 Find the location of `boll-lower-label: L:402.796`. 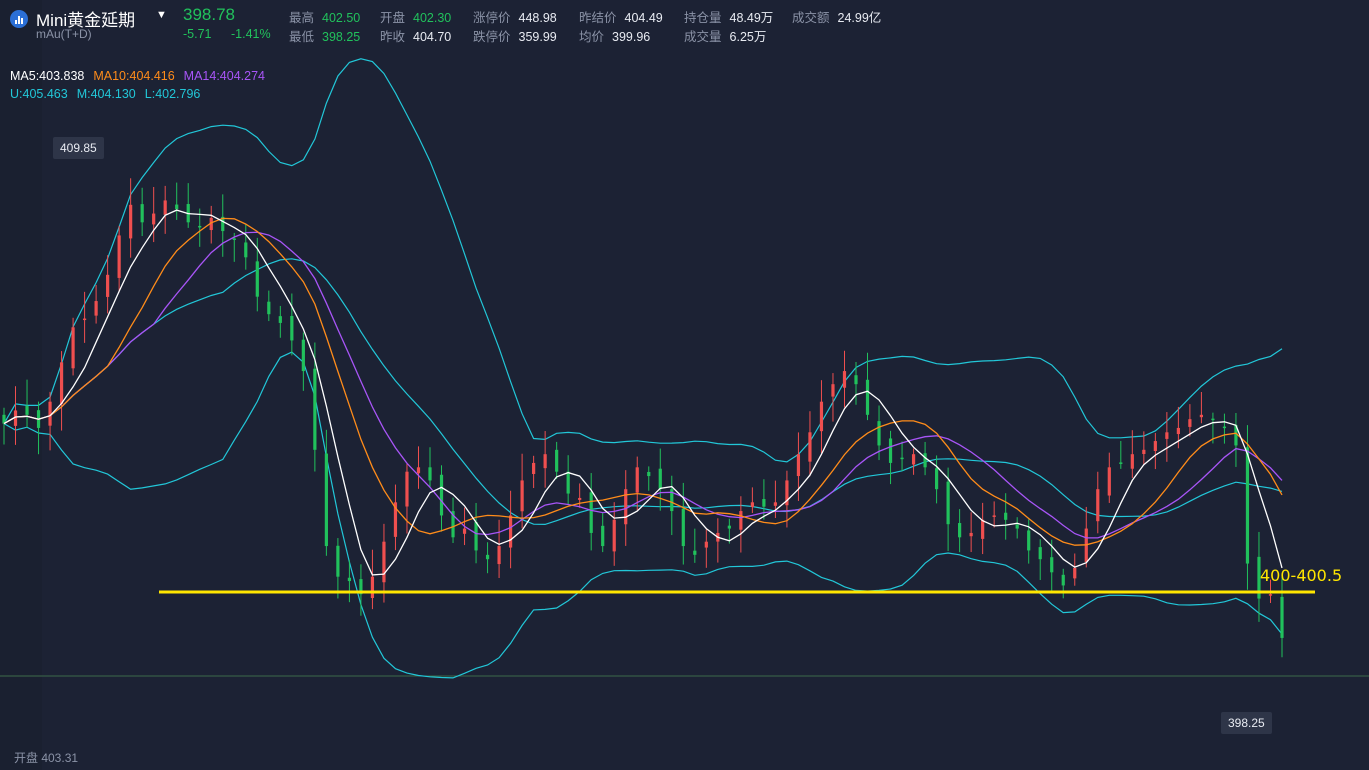

boll-lower-label: L:402.796 is located at coordinates (172, 94).